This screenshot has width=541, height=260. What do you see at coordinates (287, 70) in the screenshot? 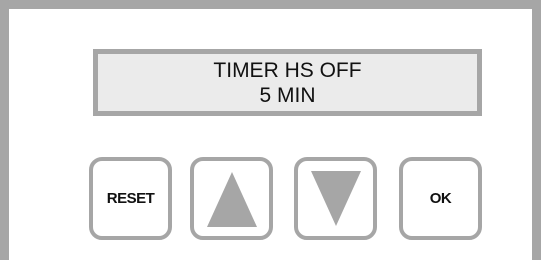
I see `display-line-1: TIMER HS OFF` at bounding box center [287, 70].